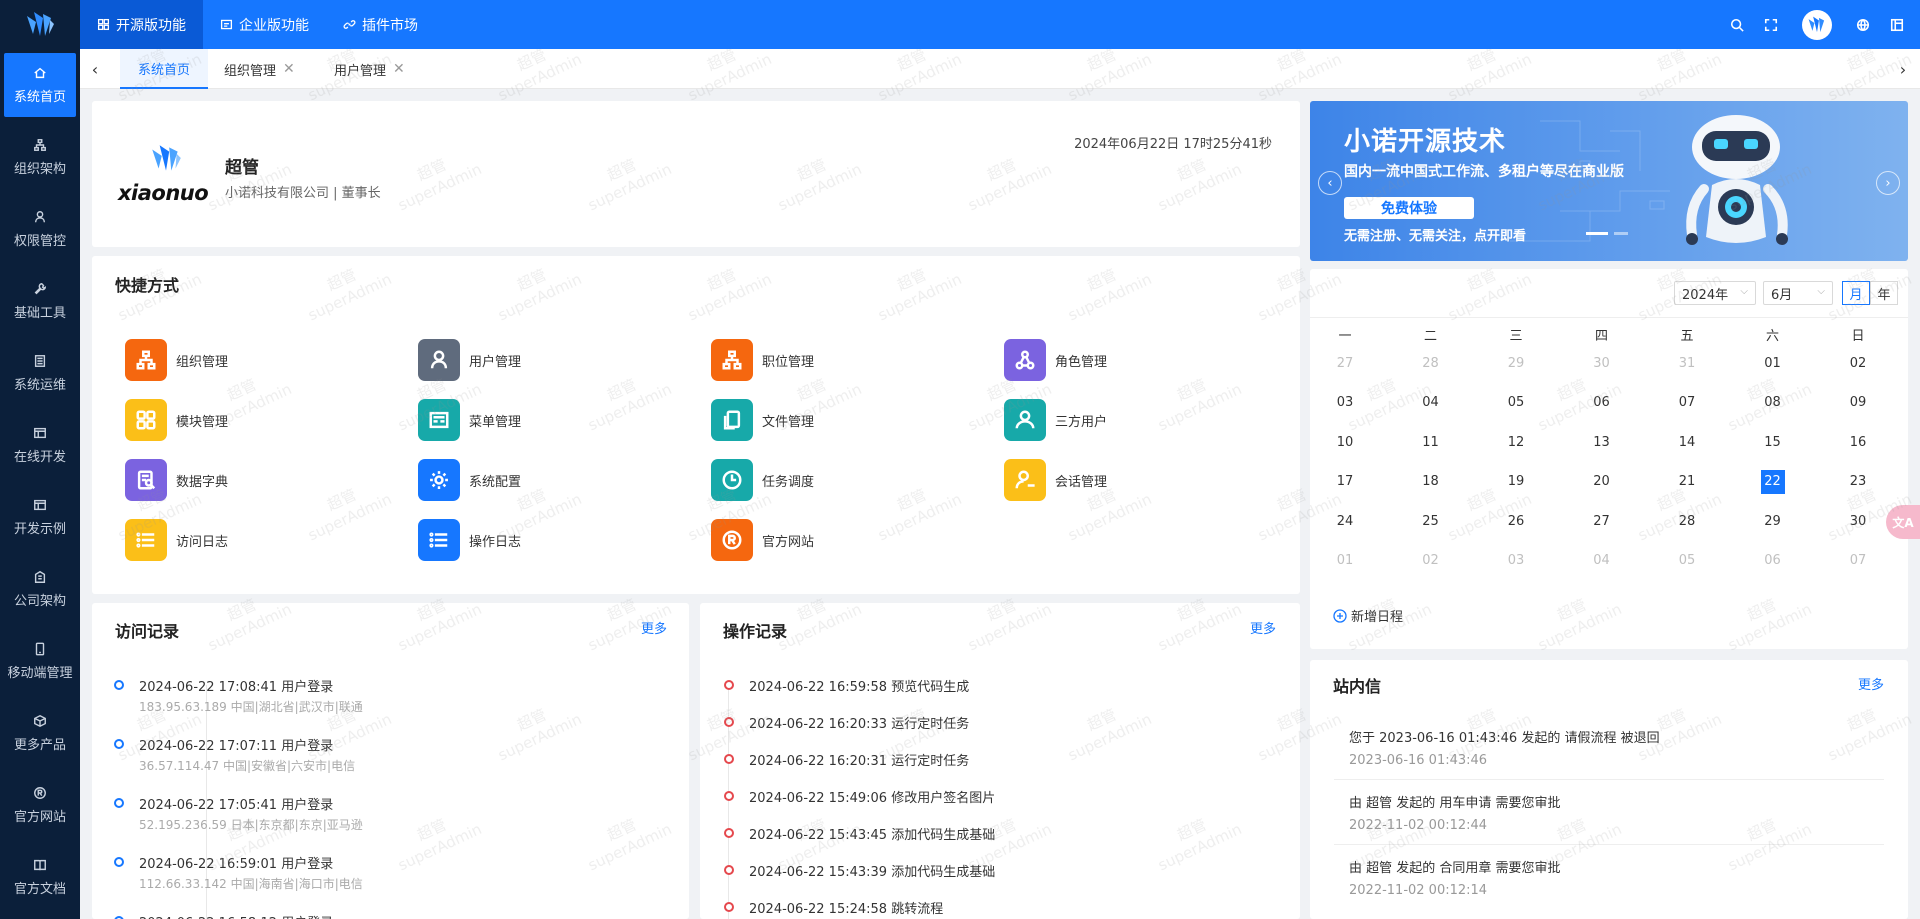 The height and width of the screenshot is (919, 1920). Describe the element at coordinates (1798, 293) in the screenshot. I see `month-select: 6月 ⌵` at that location.